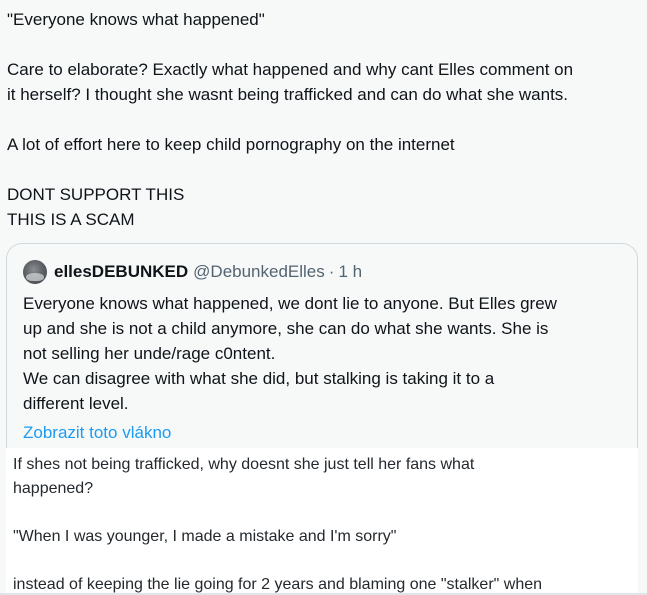 This screenshot has height=595, width=647. What do you see at coordinates (350, 272) in the screenshot?
I see `quoted-timestamp: 1 h` at bounding box center [350, 272].